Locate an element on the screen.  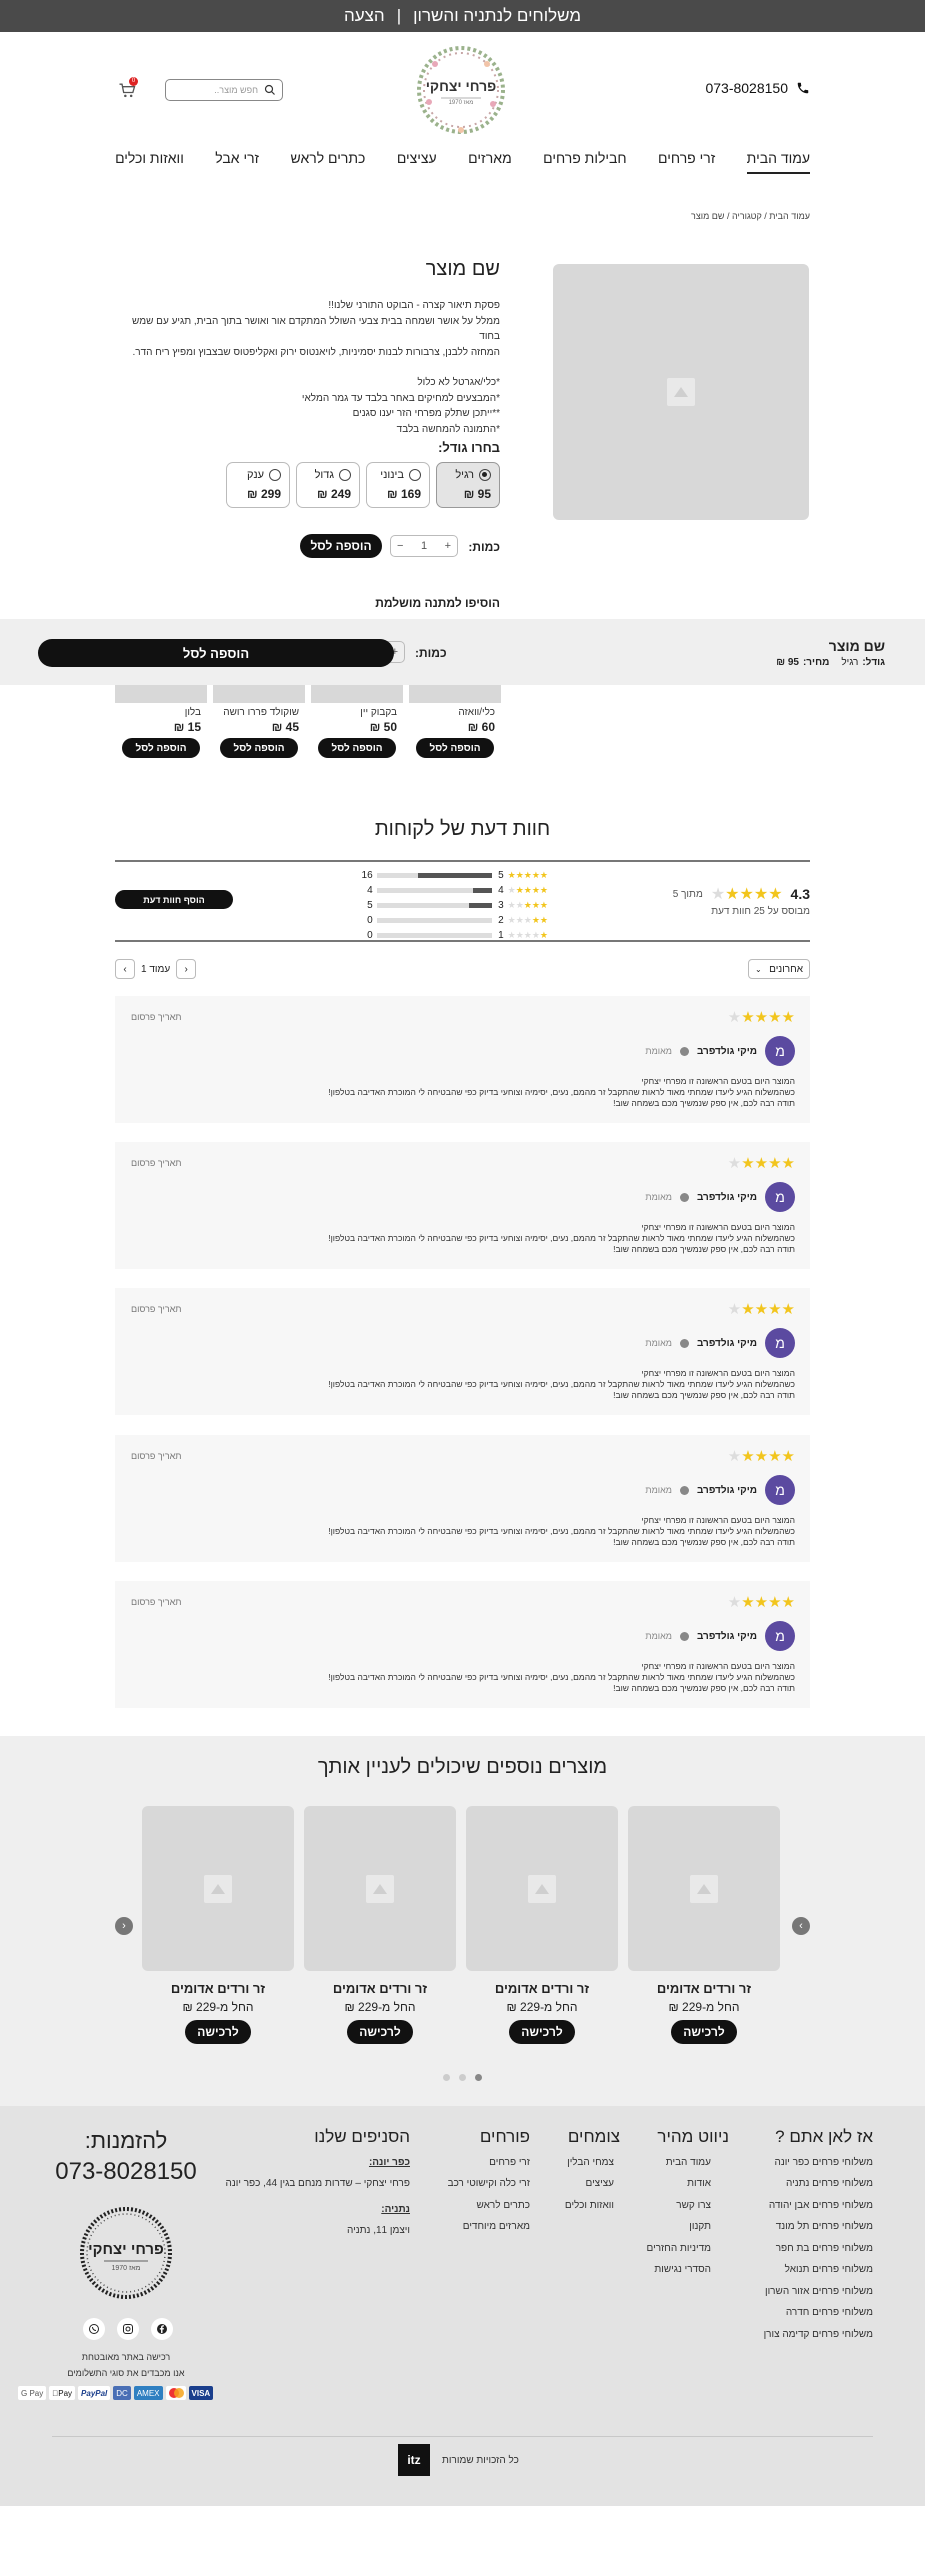
gift-name: שוקולד פררו רושה is located at coordinates (261, 712).